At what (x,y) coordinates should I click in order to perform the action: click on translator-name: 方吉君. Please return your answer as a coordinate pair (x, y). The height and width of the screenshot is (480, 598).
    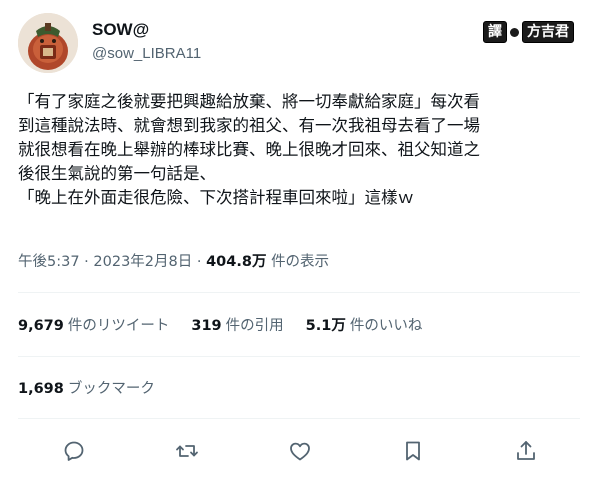
    Looking at the image, I should click on (548, 32).